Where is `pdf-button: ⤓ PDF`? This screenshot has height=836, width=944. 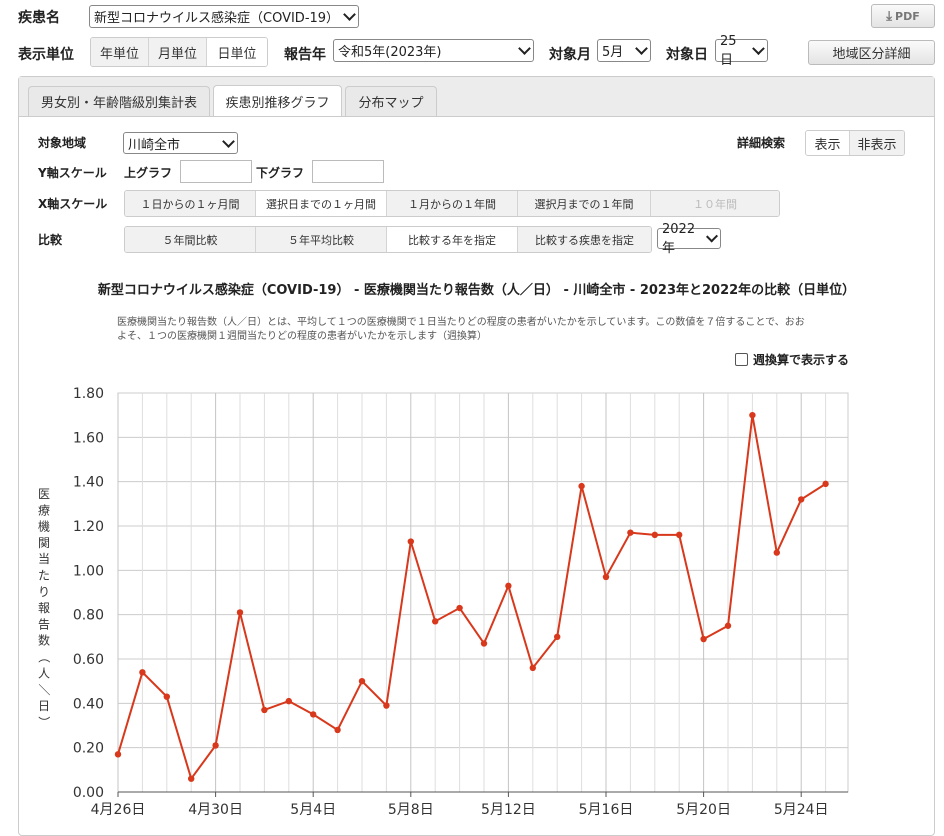 pdf-button: ⤓ PDF is located at coordinates (903, 16).